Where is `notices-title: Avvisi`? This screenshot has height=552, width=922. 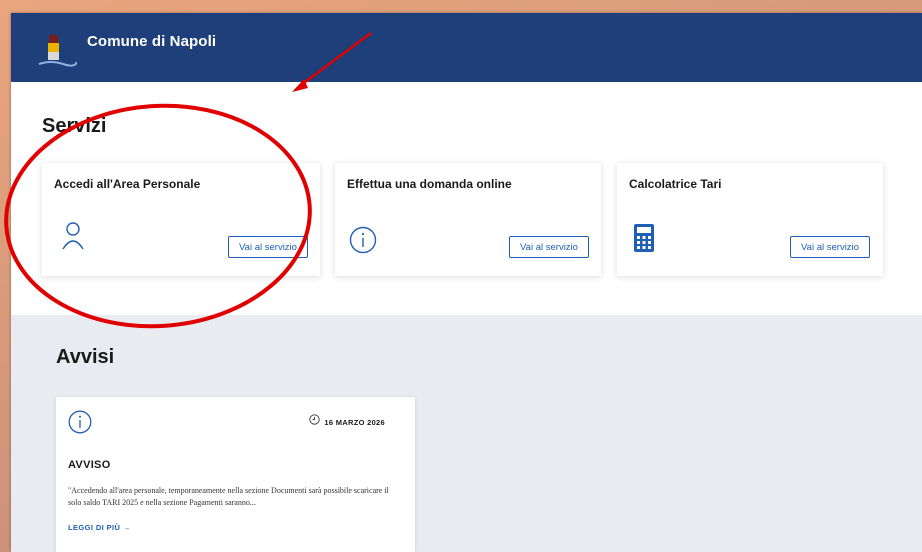 notices-title: Avvisi is located at coordinates (85, 357).